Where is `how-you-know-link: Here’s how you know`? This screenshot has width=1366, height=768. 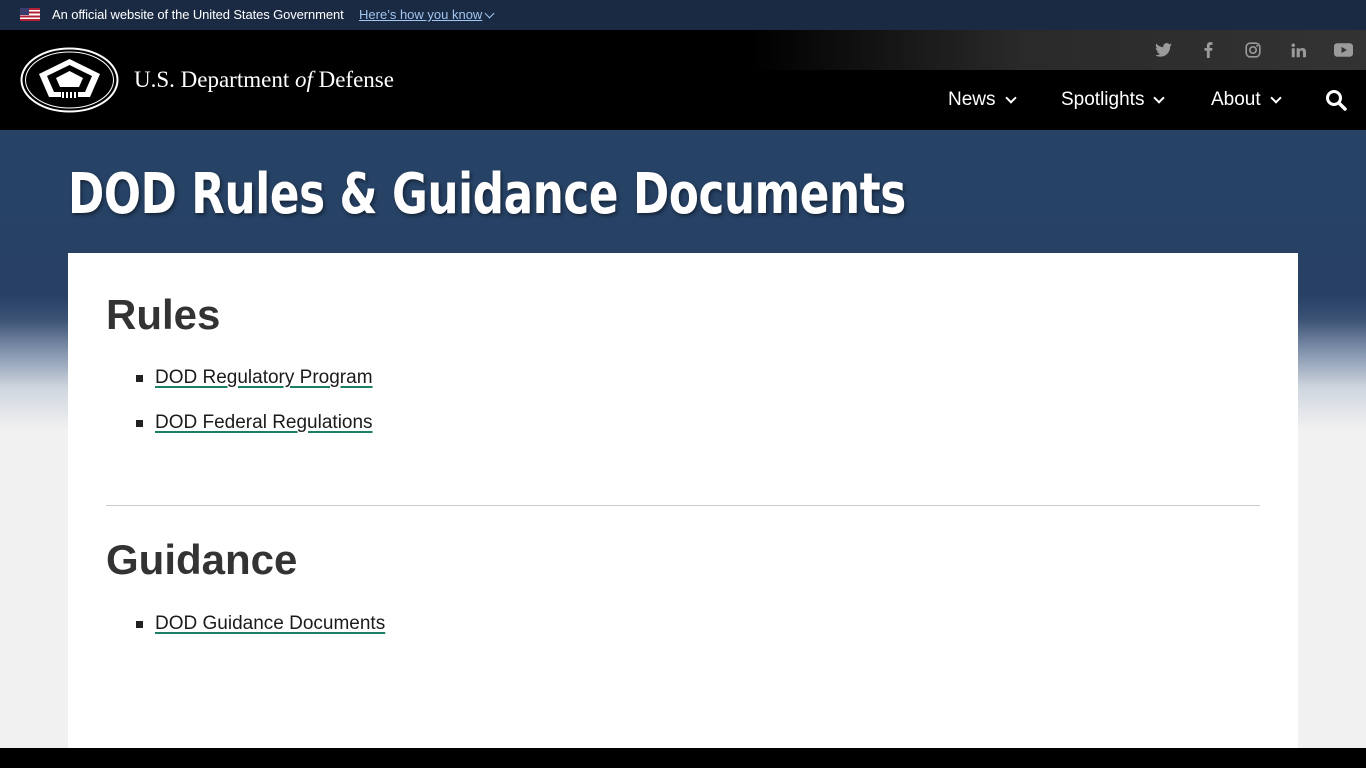 how-you-know-link: Here’s how you know is located at coordinates (420, 14).